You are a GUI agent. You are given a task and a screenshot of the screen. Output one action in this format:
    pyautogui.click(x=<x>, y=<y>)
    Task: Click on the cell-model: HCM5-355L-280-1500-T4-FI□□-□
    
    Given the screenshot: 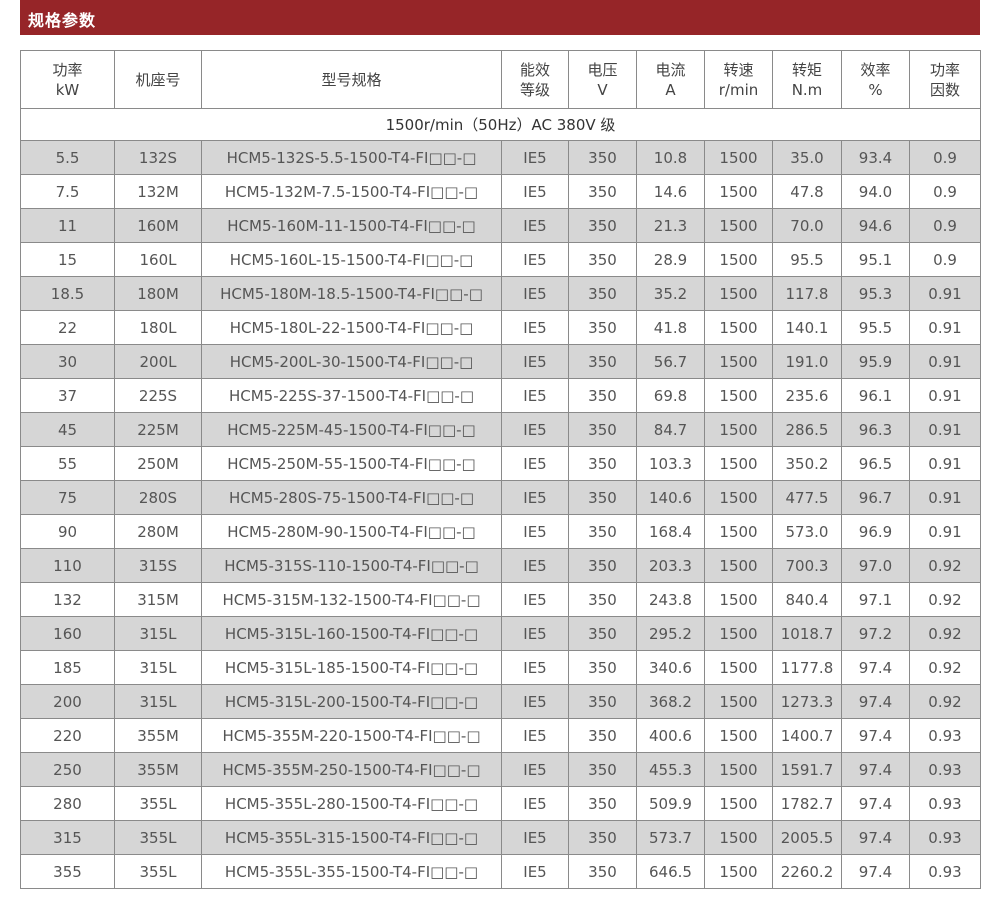 What is the action you would take?
    pyautogui.click(x=351, y=803)
    